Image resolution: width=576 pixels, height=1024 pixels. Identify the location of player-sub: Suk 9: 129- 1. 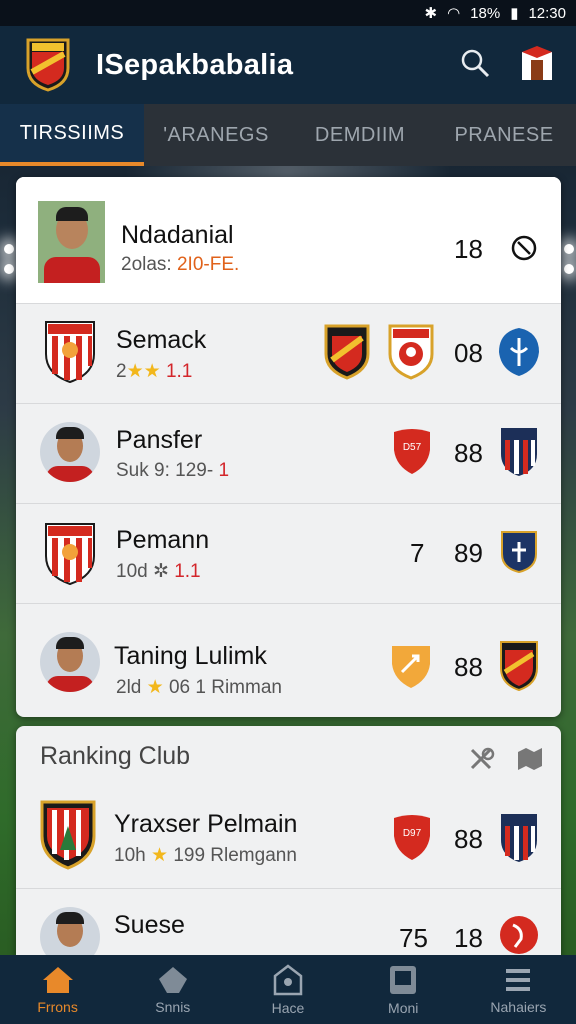
(173, 470).